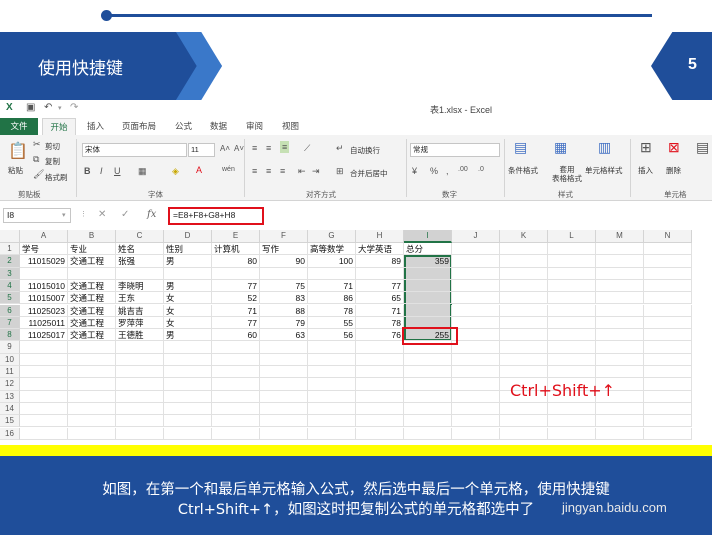  What do you see at coordinates (340, 171) in the screenshot?
I see `merge-center-icon: ⊞` at bounding box center [340, 171].